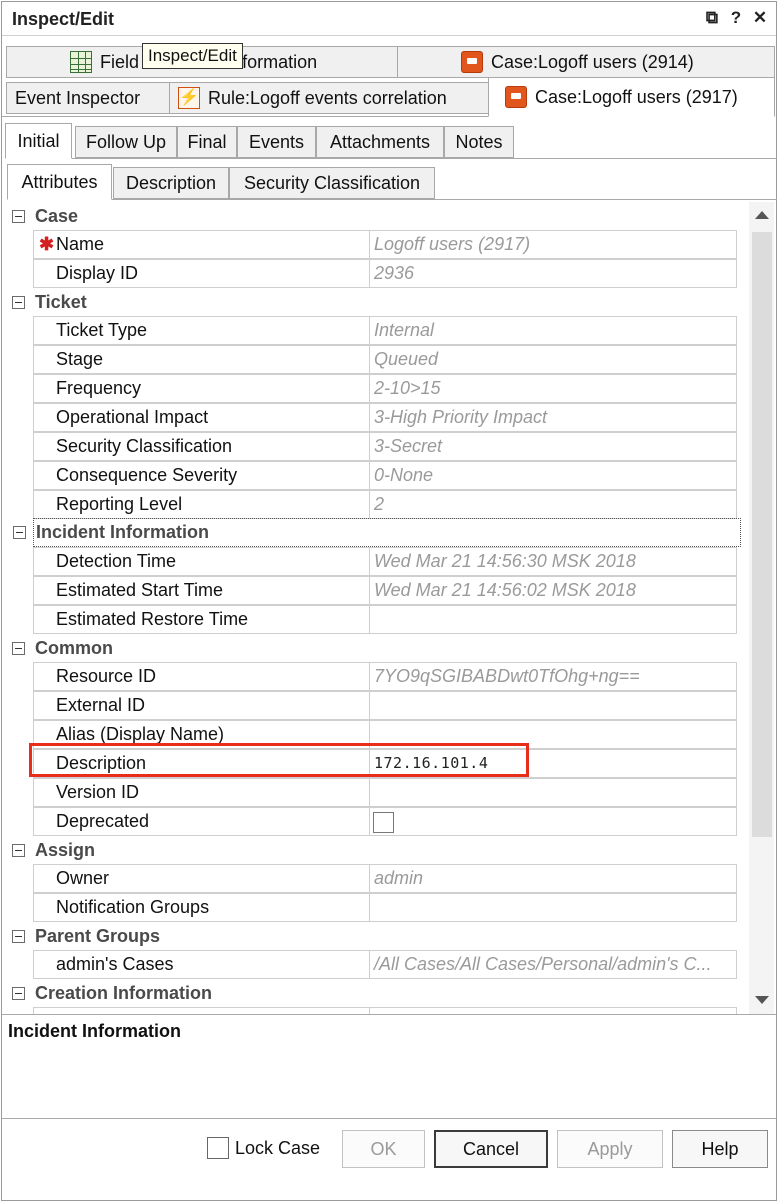 Image resolution: width=779 pixels, height=1204 pixels. Describe the element at coordinates (74, 648) in the screenshot. I see `category-label: Common` at that location.